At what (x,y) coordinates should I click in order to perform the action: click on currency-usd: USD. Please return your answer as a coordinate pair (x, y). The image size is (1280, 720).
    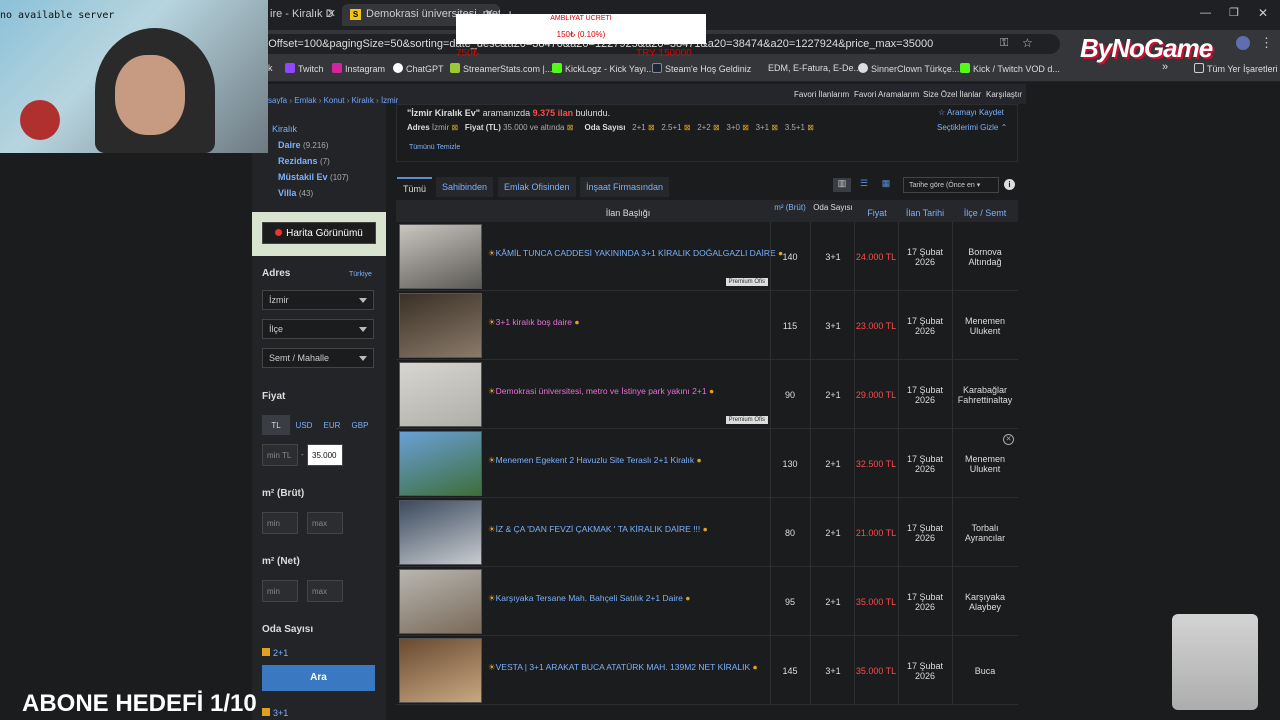
    Looking at the image, I should click on (304, 425).